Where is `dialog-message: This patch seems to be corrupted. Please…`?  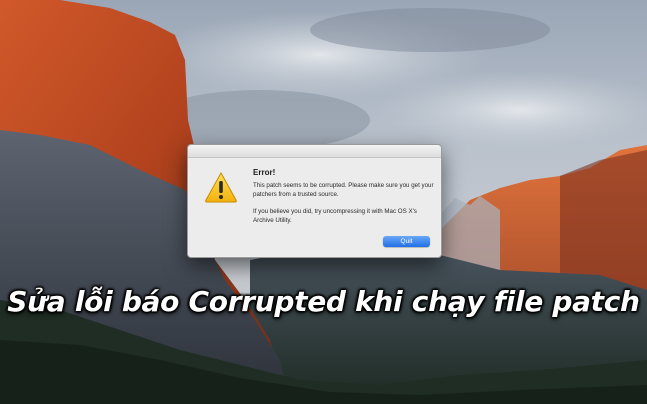
dialog-message: This patch seems to be corrupted. Please… is located at coordinates (343, 190).